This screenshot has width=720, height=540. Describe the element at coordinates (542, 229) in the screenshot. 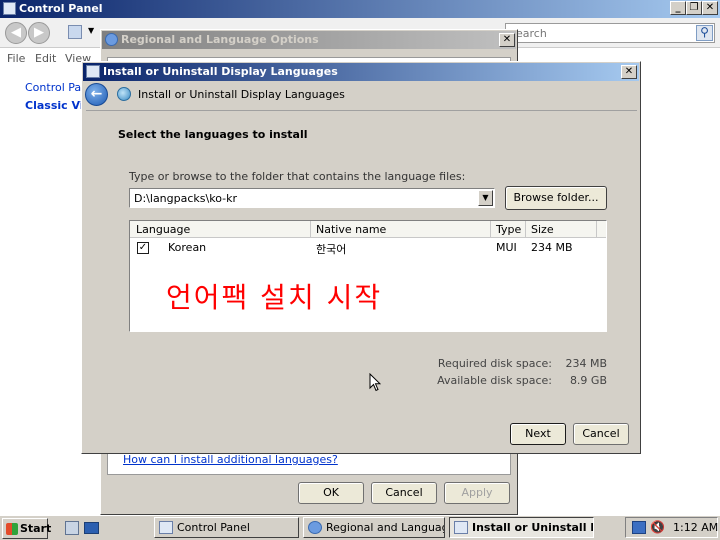

I see `column-size: Size` at that location.